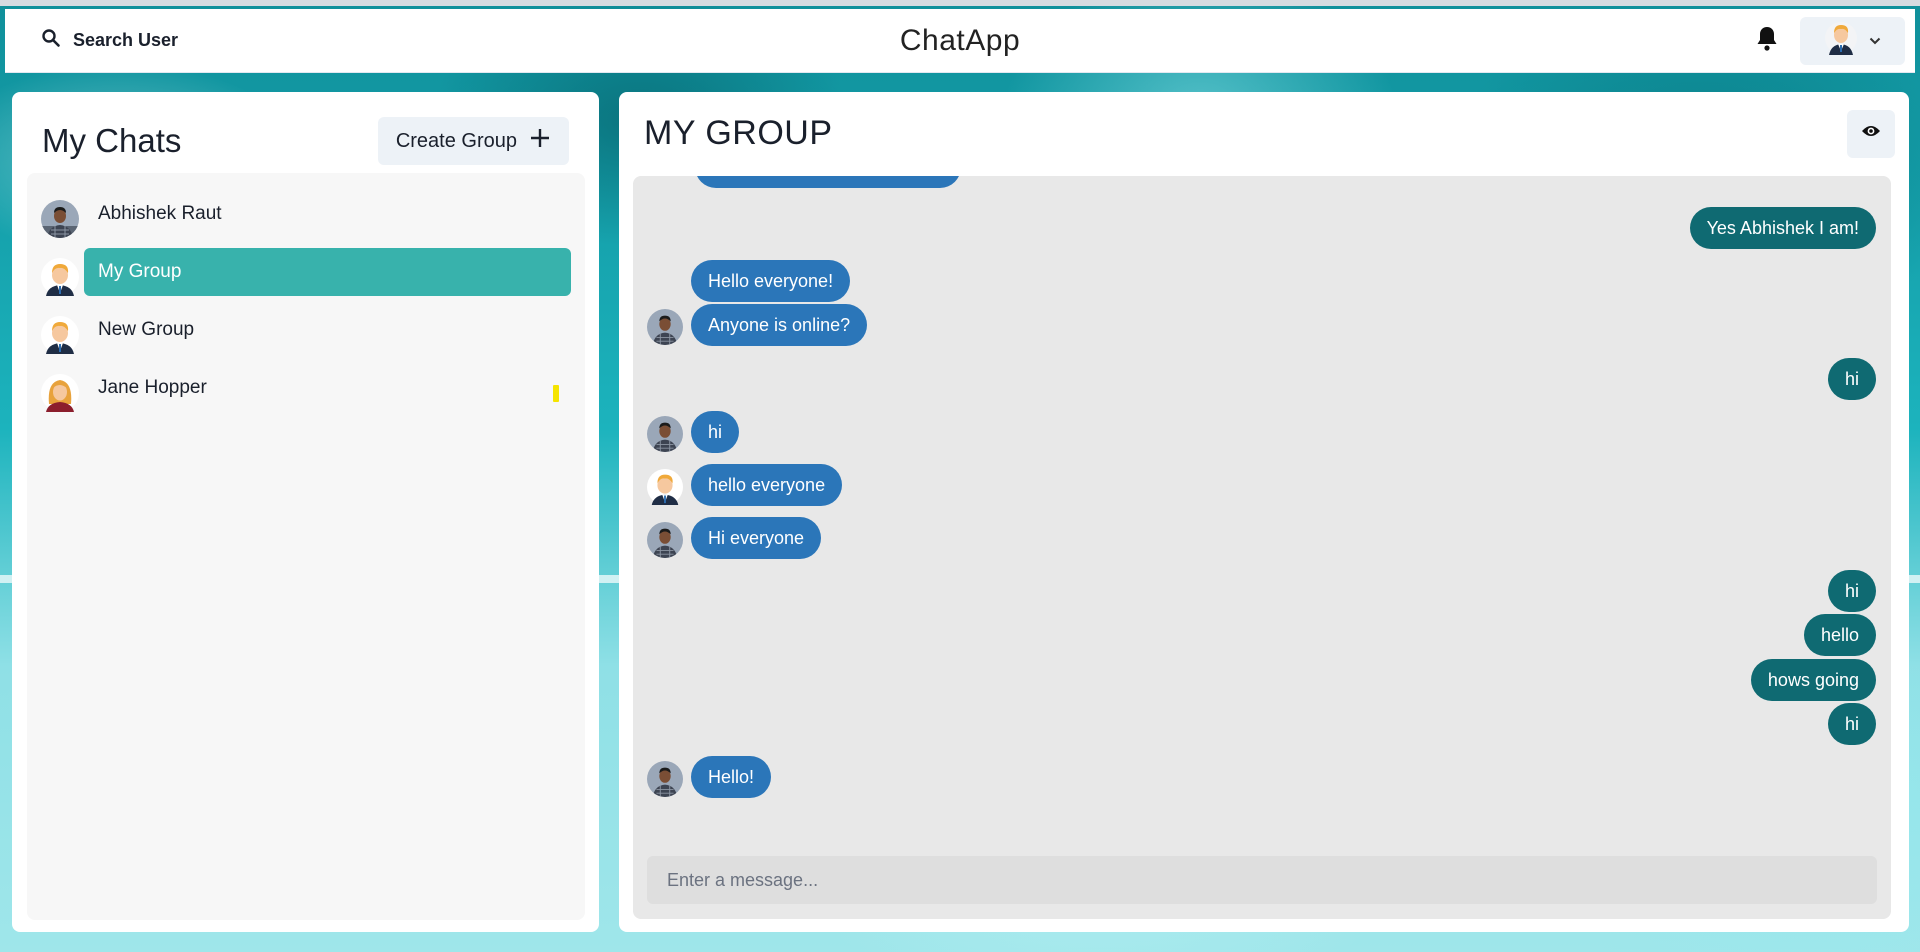  I want to click on chat-item-label: My Group, so click(327, 272).